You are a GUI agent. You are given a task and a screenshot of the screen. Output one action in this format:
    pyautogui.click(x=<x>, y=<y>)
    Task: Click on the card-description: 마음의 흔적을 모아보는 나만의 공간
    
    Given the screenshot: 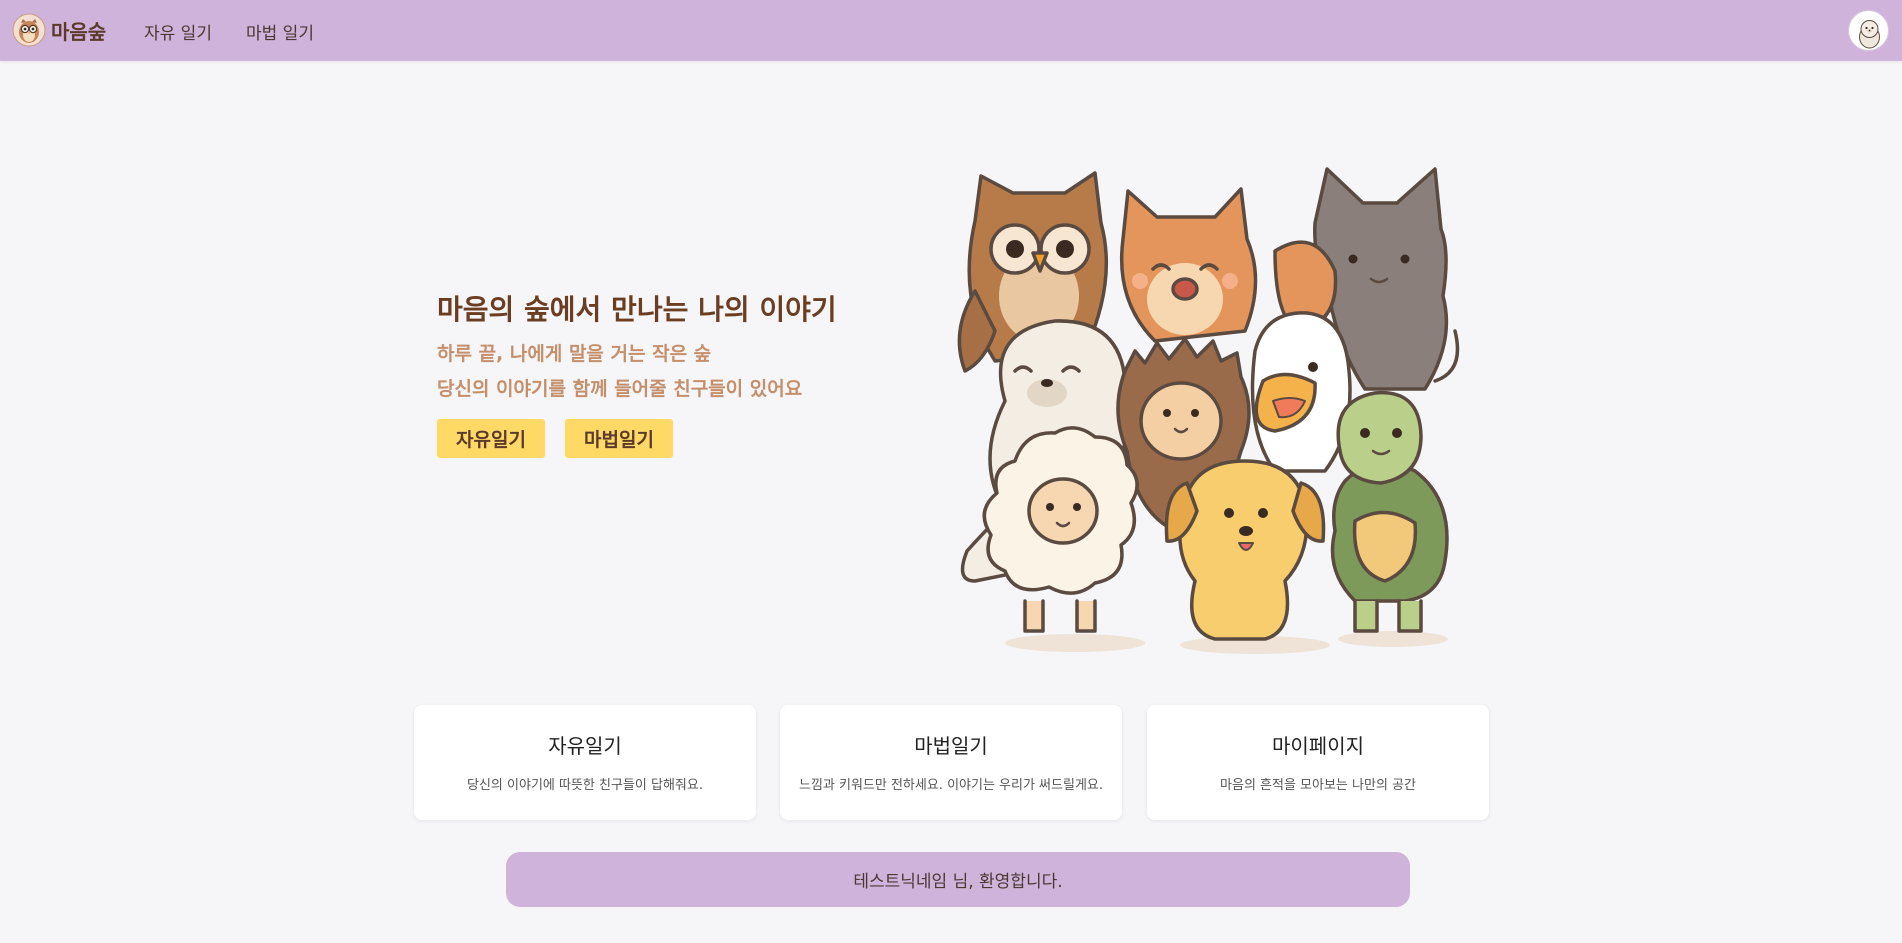 What is the action you would take?
    pyautogui.click(x=1318, y=785)
    